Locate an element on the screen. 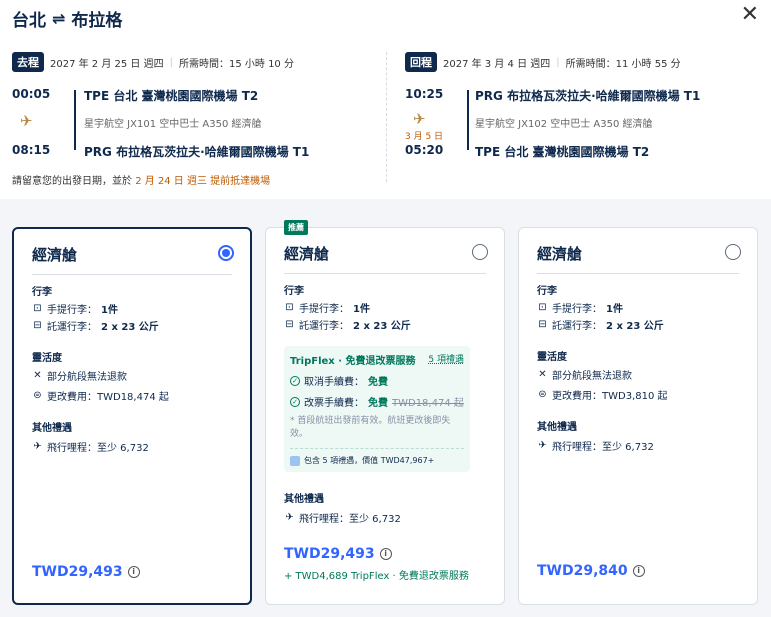 This screenshot has width=771, height=617. fare-radio-selected is located at coordinates (226, 253).